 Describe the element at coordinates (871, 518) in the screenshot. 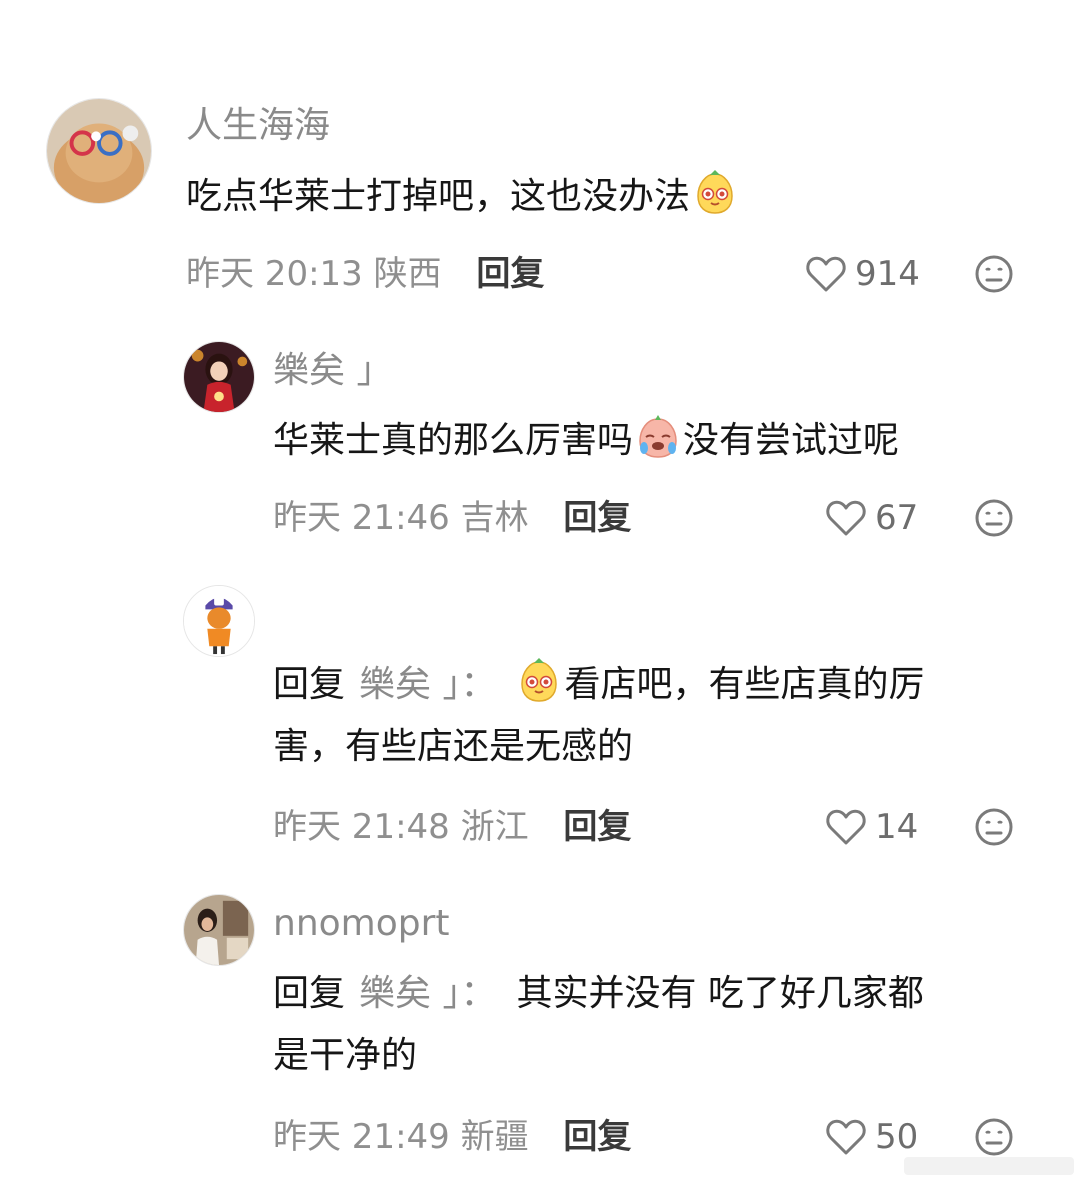

I see `like-button: 67` at that location.